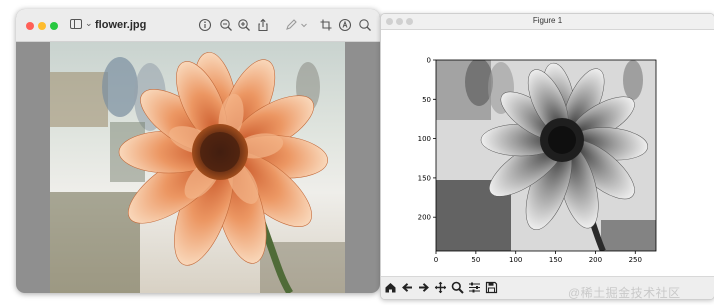 The image size is (714, 305). Describe the element at coordinates (595, 260) in the screenshot. I see `x-tick-label: 200` at that location.